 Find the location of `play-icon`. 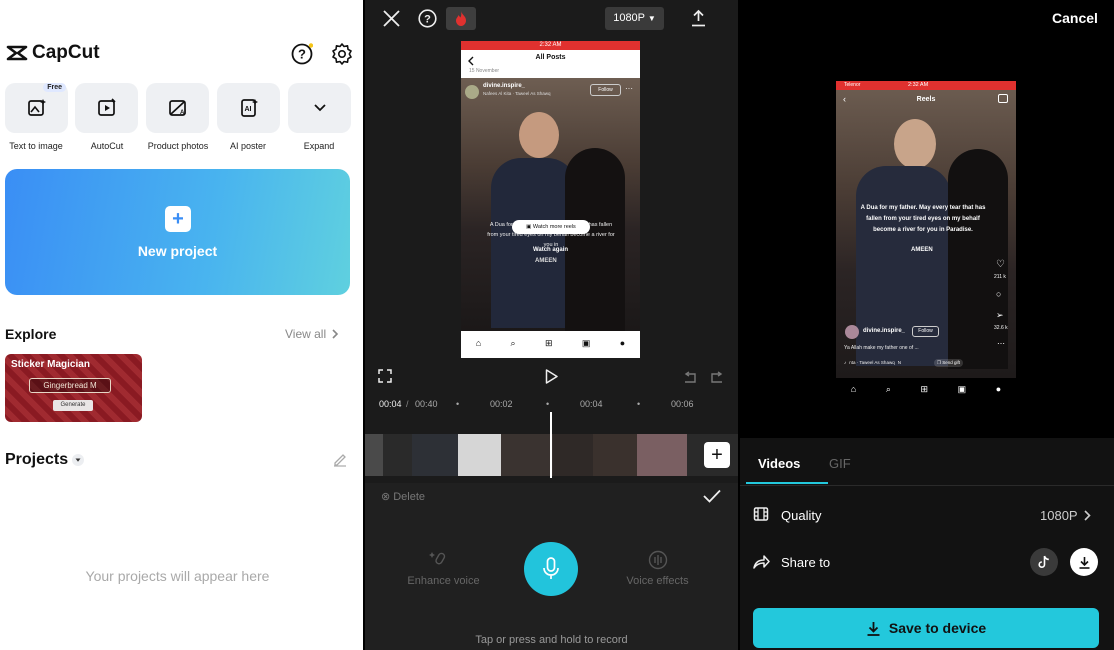

play-icon is located at coordinates (551, 379).